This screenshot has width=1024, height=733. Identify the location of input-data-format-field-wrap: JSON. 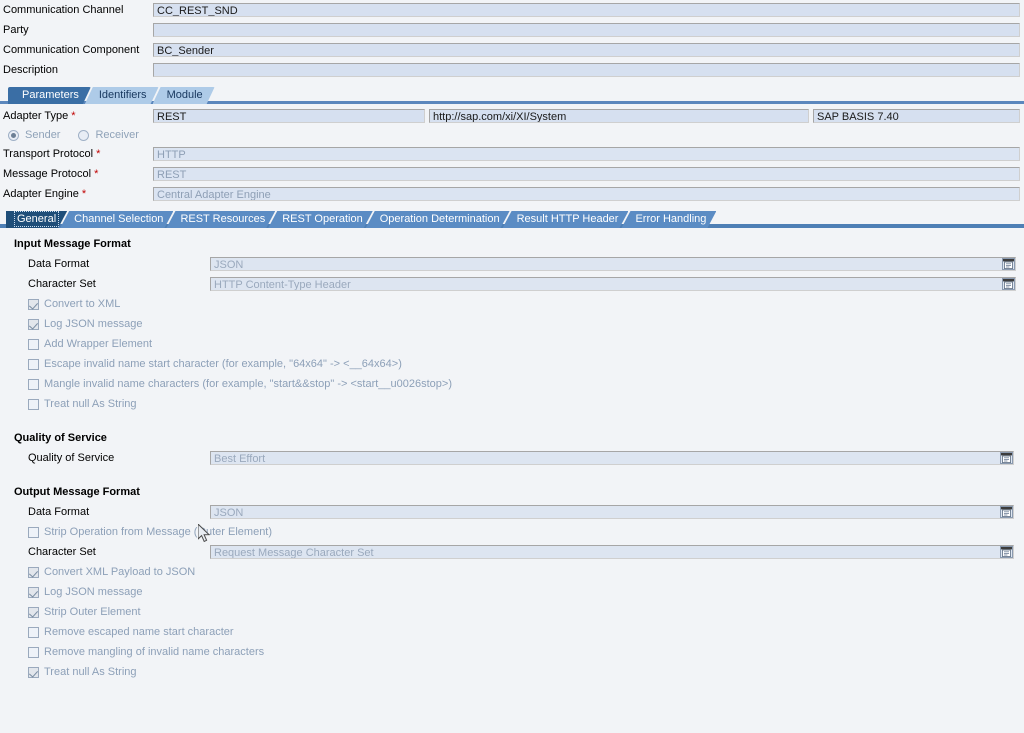
(613, 264).